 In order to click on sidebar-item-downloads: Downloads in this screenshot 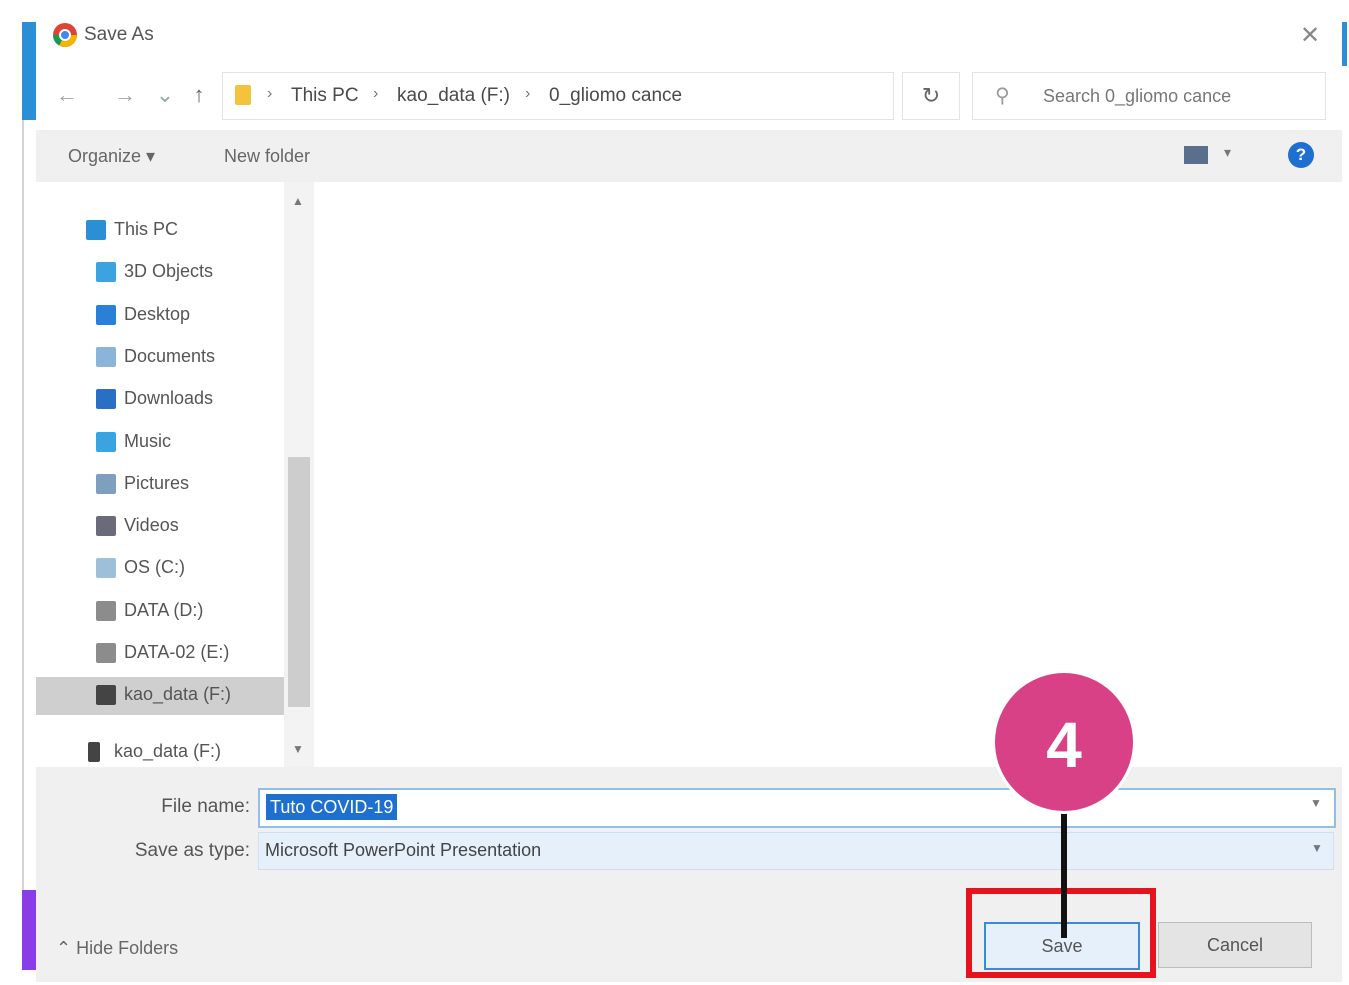, I will do `click(160, 400)`.